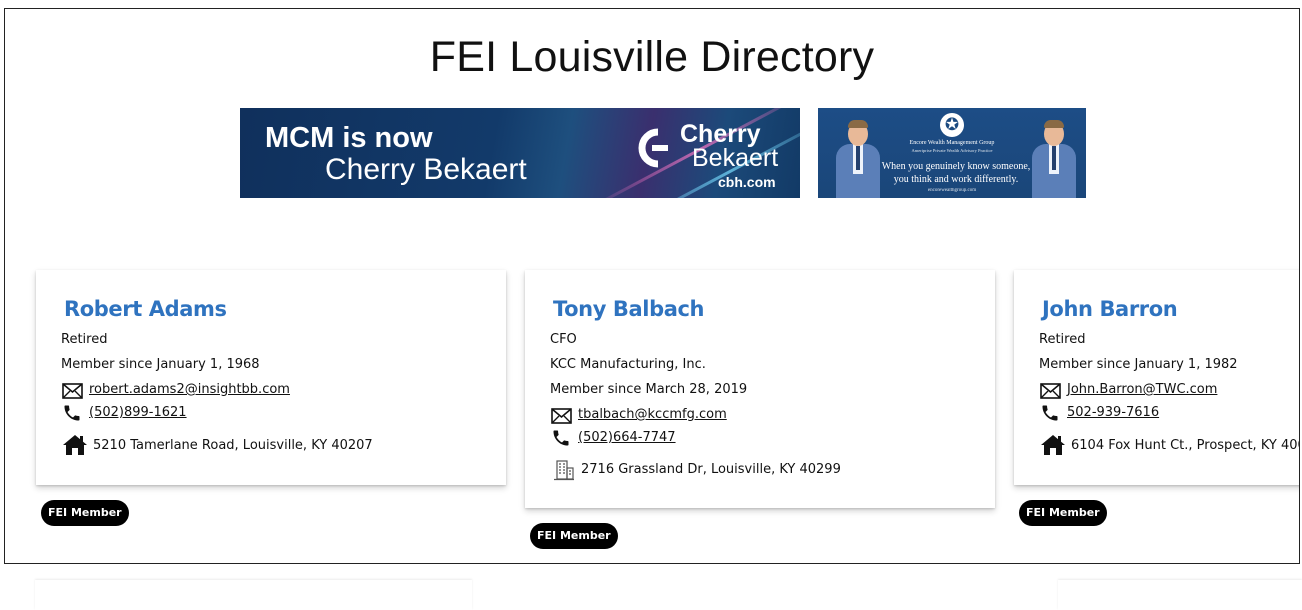 The width and height of the screenshot is (1302, 610). Describe the element at coordinates (956, 166) in the screenshot. I see `banner-tagline-line1: When you genuinely know someone,` at that location.